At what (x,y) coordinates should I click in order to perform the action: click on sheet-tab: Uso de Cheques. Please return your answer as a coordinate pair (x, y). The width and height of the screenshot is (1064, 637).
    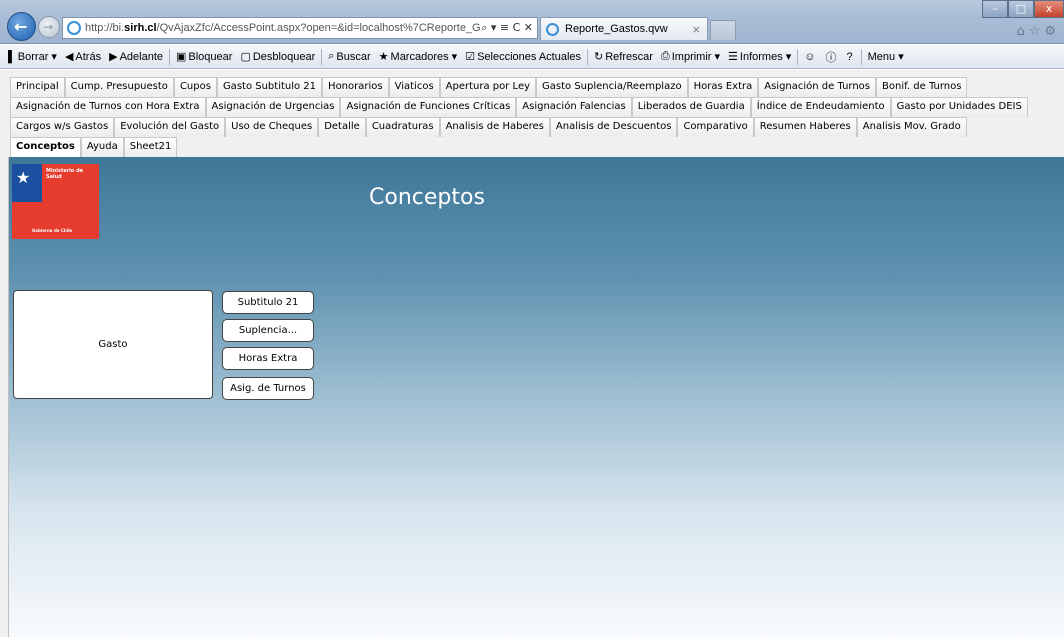
    Looking at the image, I should click on (272, 127).